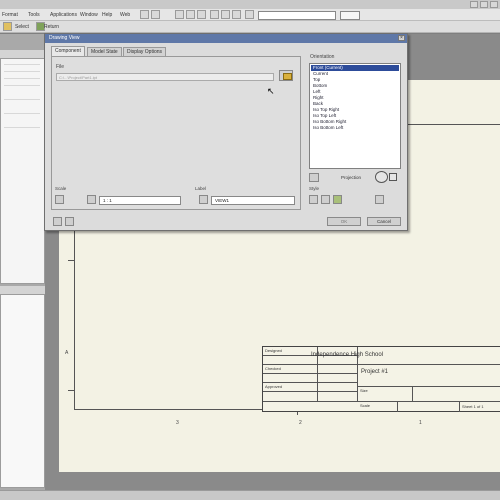 The height and width of the screenshot is (500, 500). What do you see at coordinates (226, 38) in the screenshot?
I see `dialog-title-bar: Drawing View ×` at bounding box center [226, 38].